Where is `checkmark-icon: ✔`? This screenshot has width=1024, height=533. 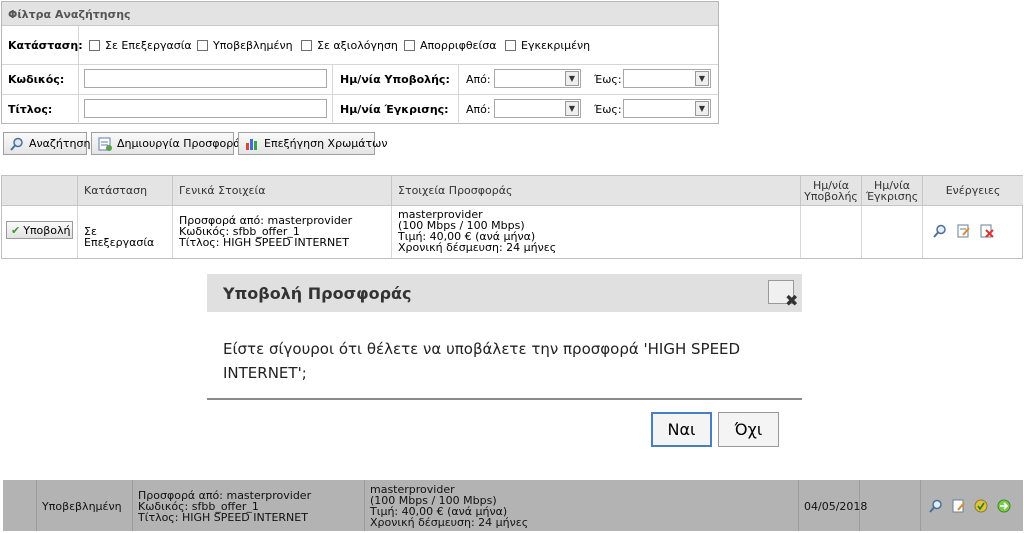
checkmark-icon: ✔ is located at coordinates (16, 230).